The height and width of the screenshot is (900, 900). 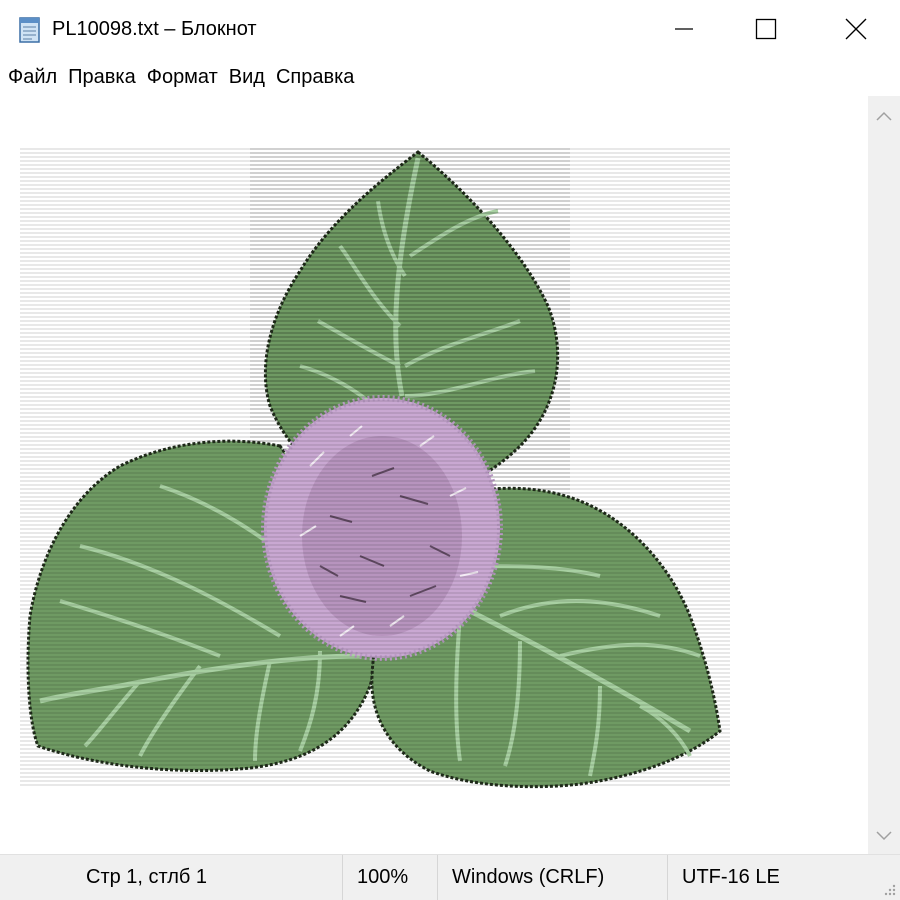 I want to click on close-button, so click(x=855, y=29).